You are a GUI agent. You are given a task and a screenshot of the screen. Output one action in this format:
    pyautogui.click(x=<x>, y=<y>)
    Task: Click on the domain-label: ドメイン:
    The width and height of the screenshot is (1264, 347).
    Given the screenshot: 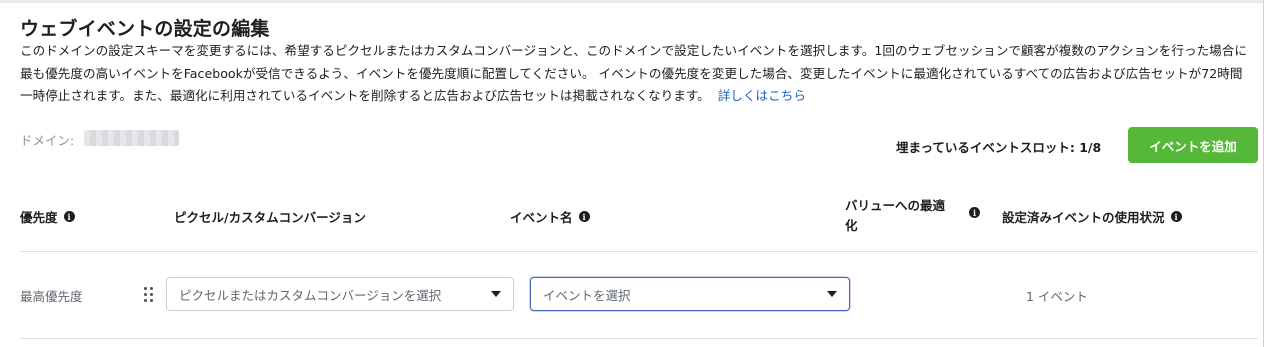 What is the action you would take?
    pyautogui.click(x=47, y=140)
    